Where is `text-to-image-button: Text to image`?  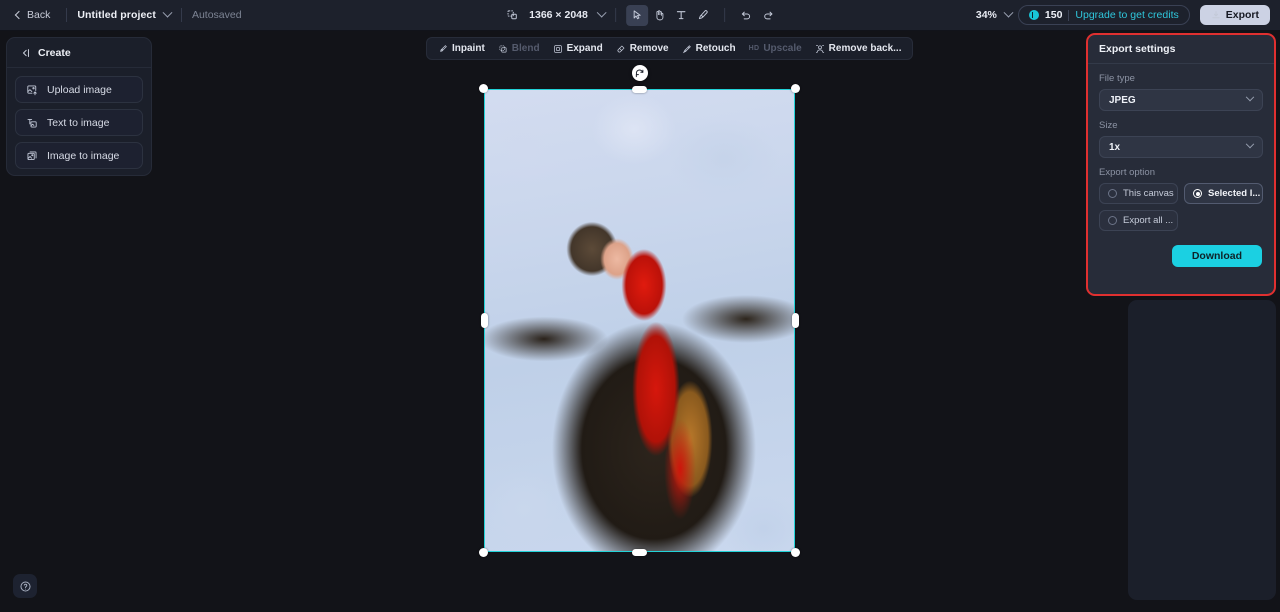
text-to-image-button: Text to image is located at coordinates (79, 122).